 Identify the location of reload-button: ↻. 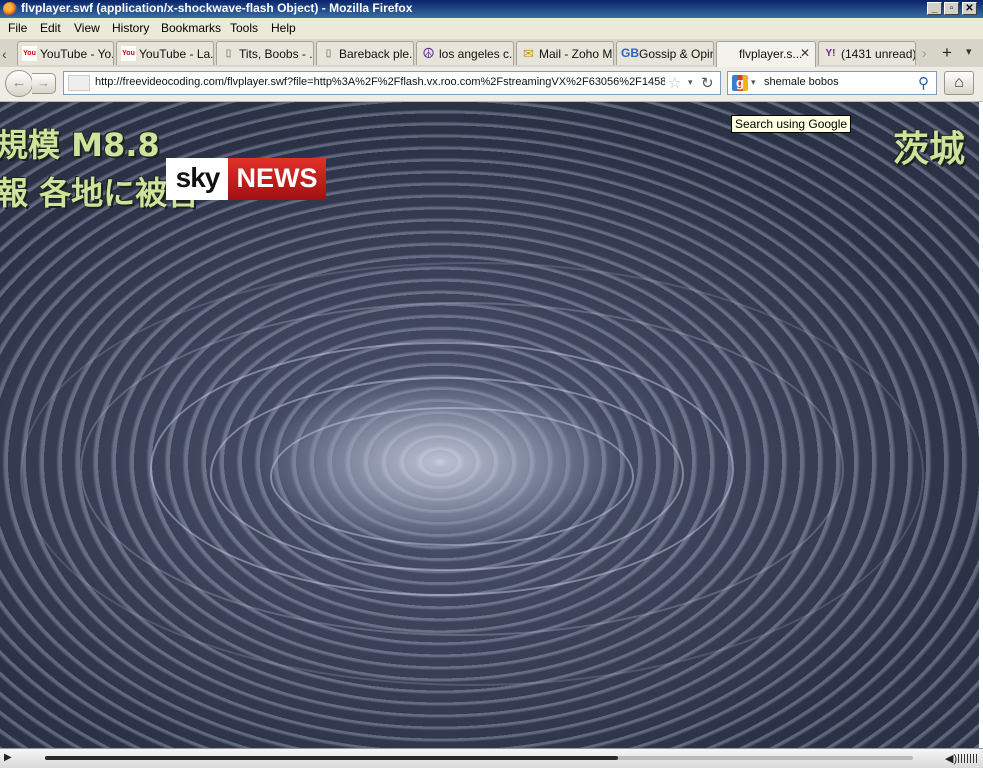
(707, 83).